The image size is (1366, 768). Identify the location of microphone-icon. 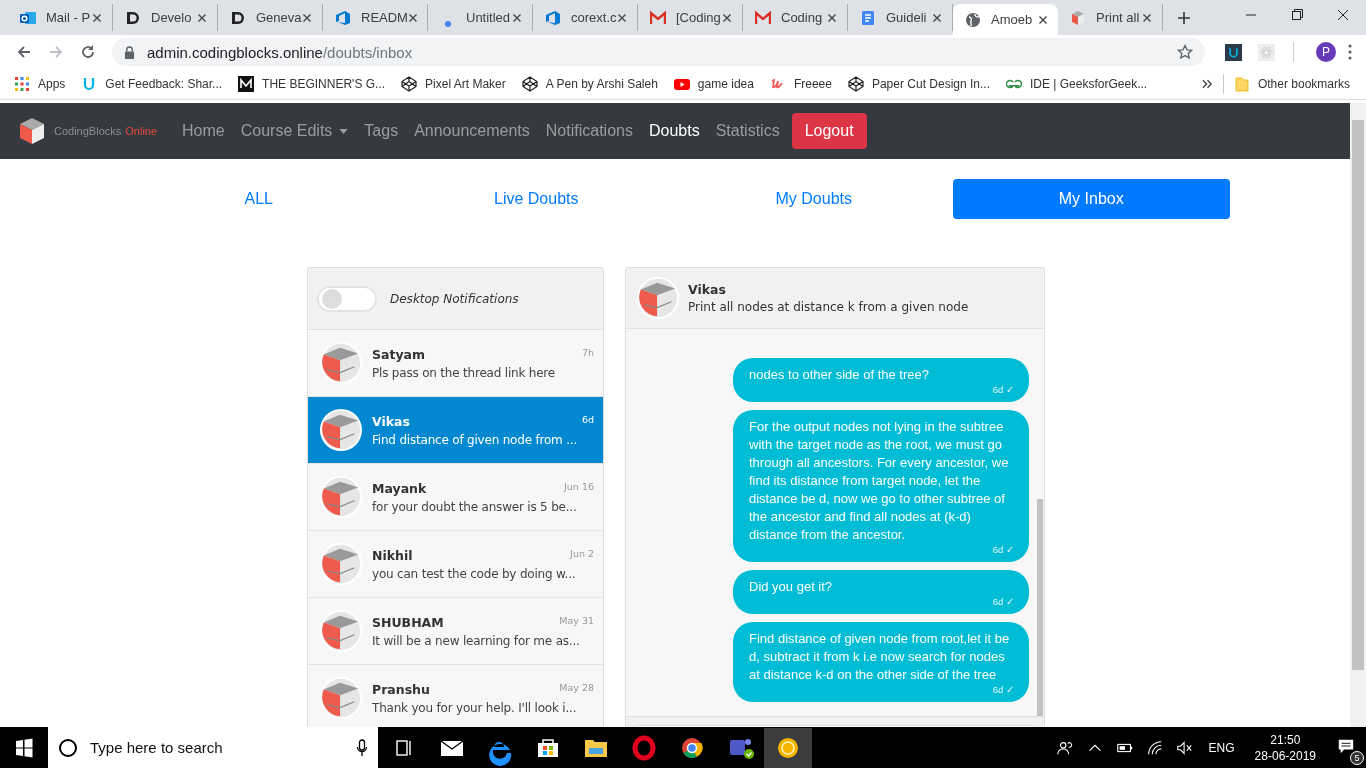
(362, 747).